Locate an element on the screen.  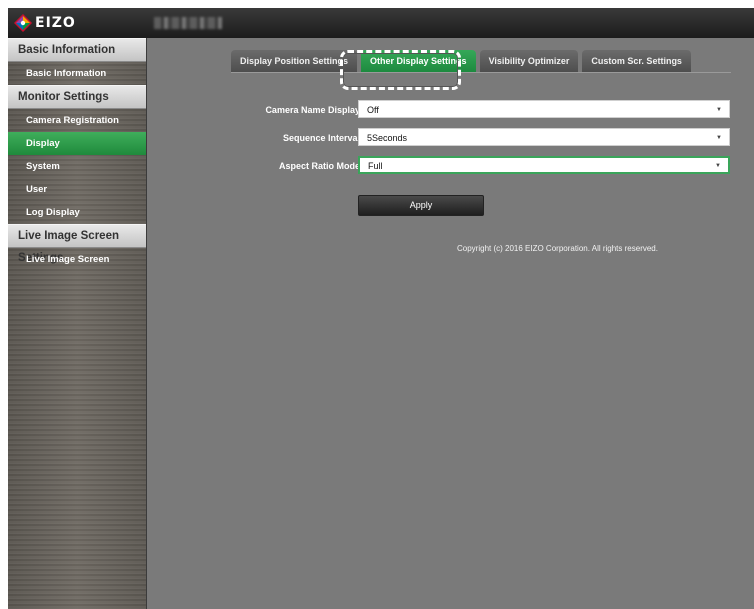
callout-highlight is located at coordinates (400, 70).